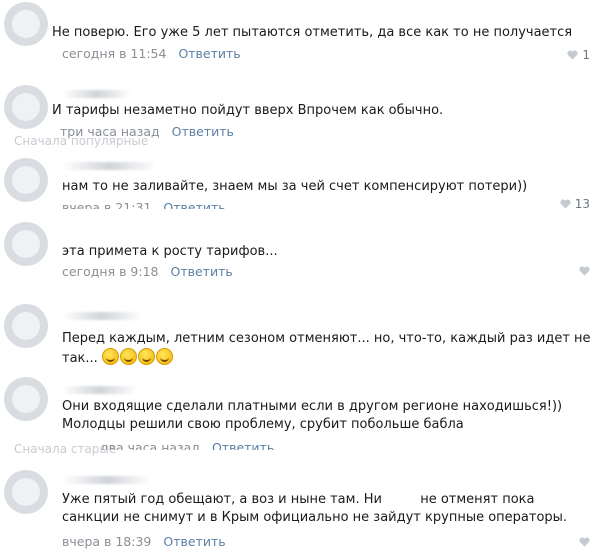  What do you see at coordinates (582, 203) in the screenshot?
I see `like-count: 13` at bounding box center [582, 203].